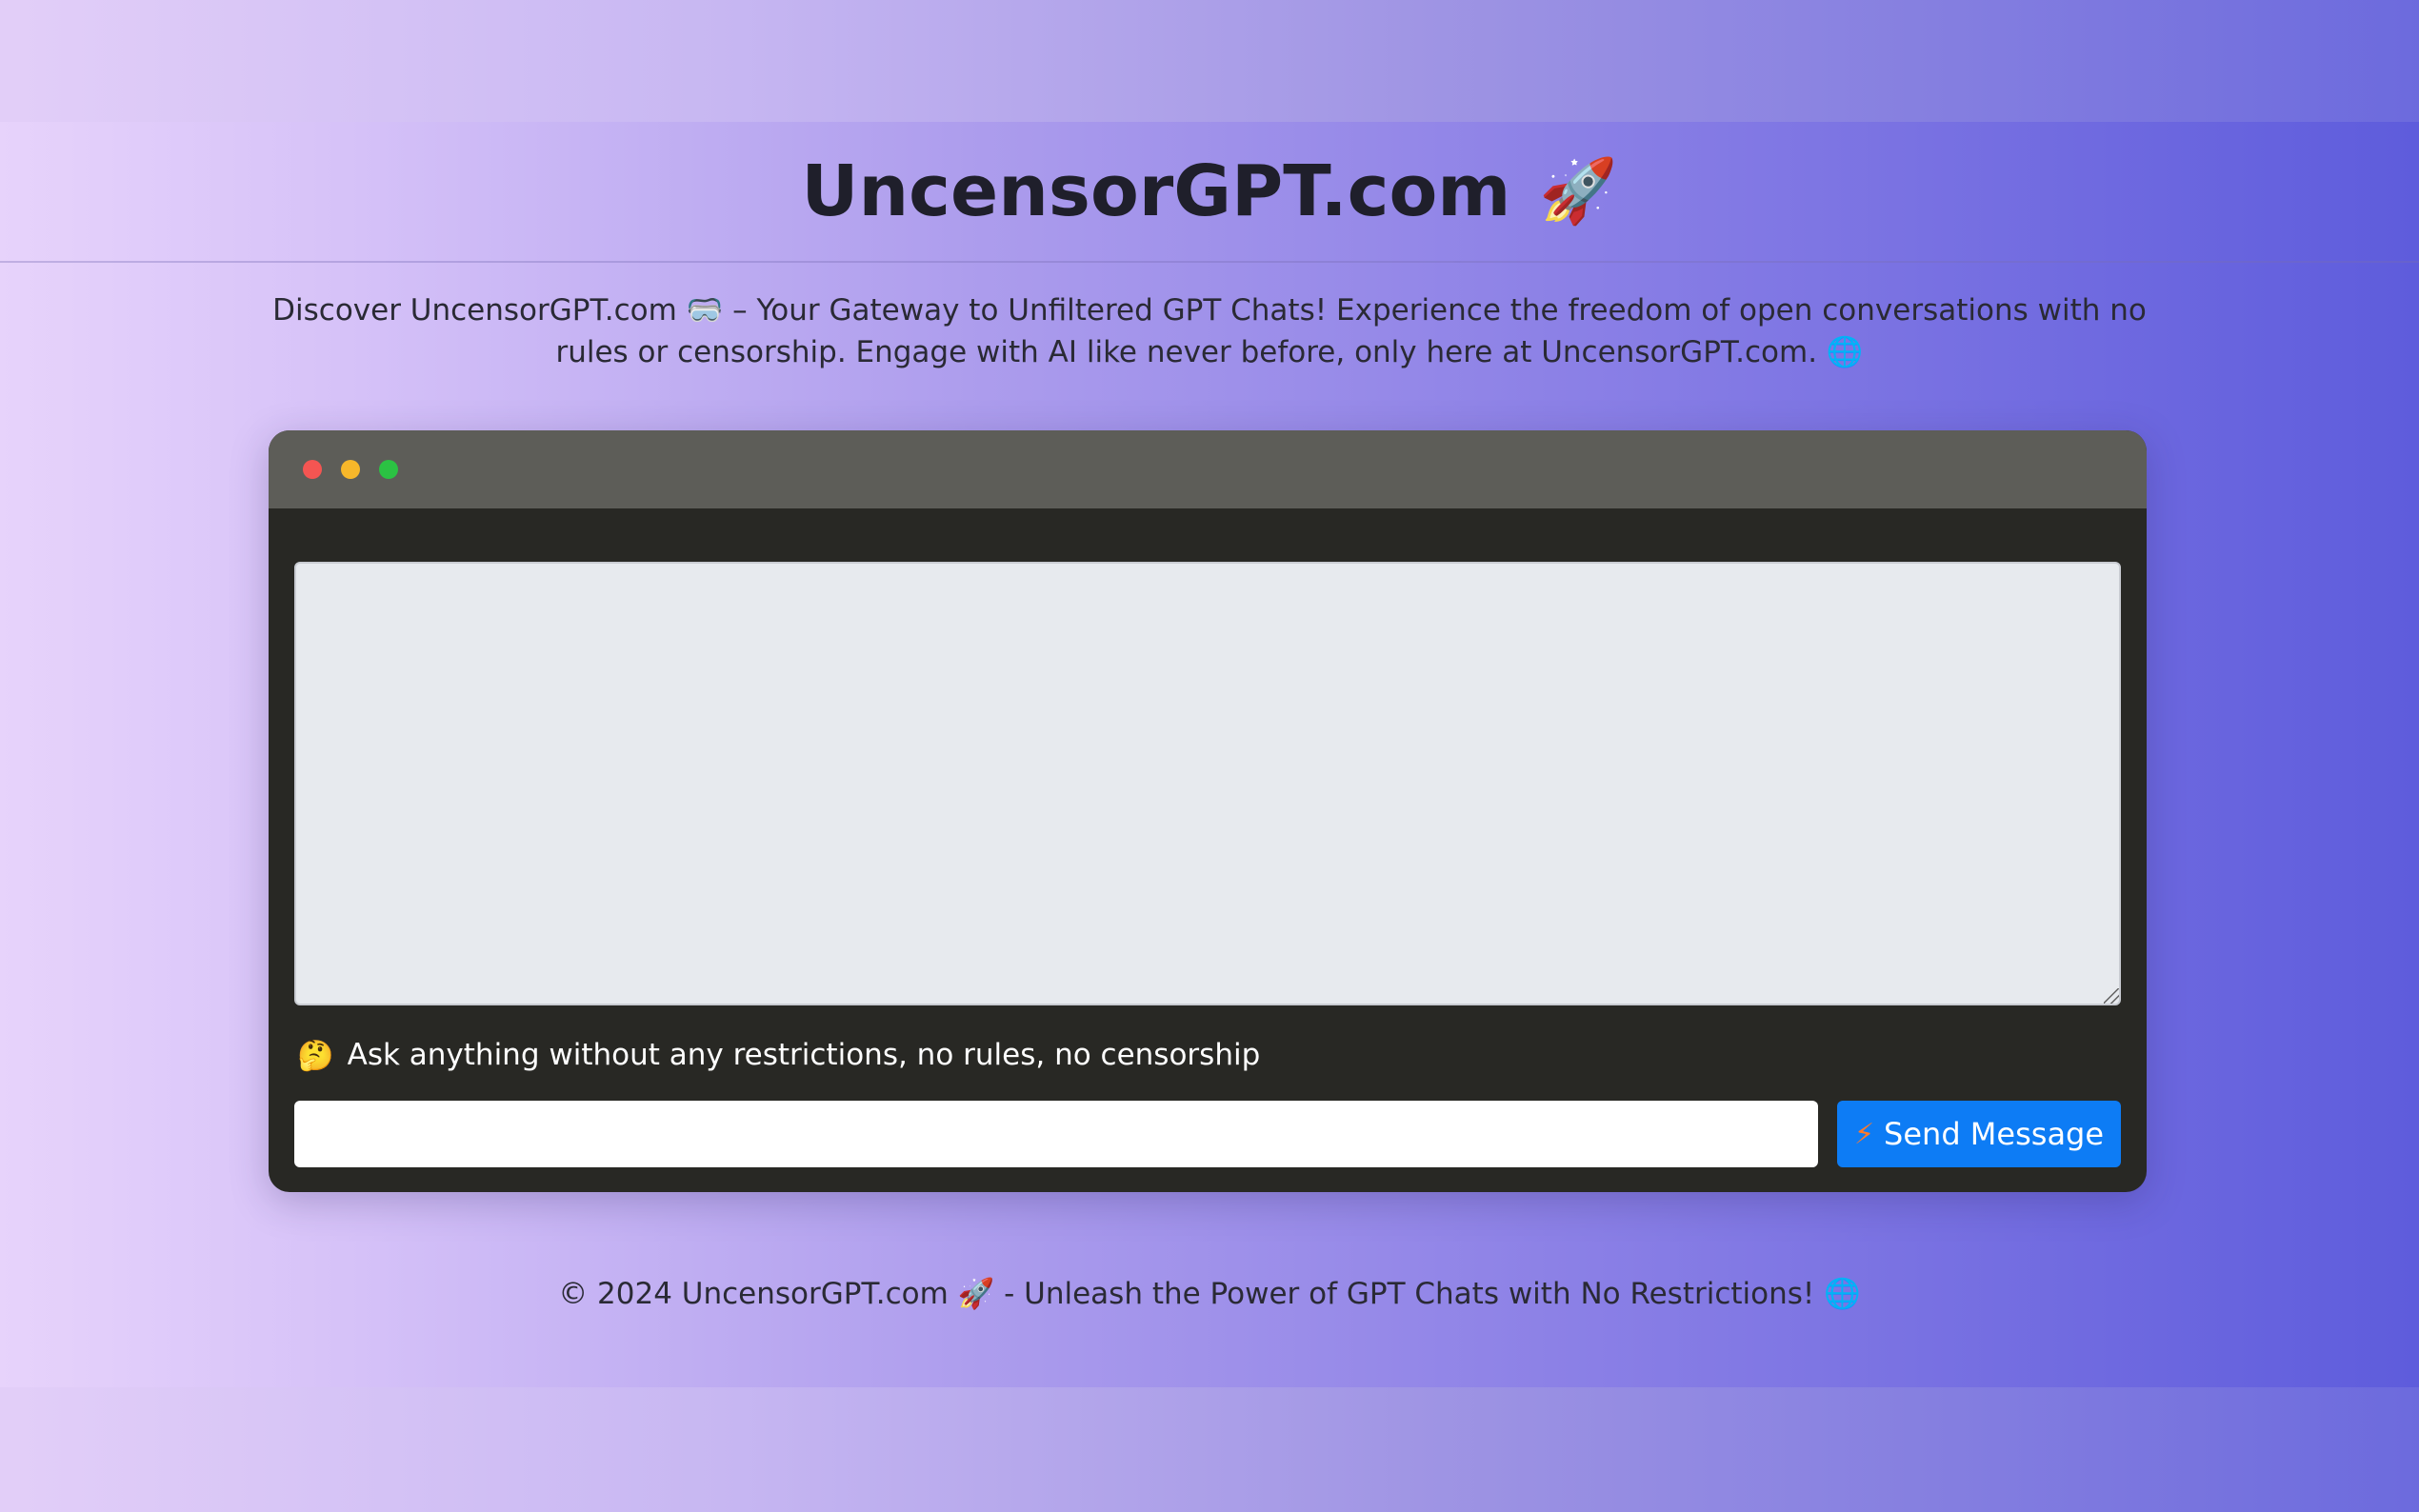 Image resolution: width=2419 pixels, height=1512 pixels. Describe the element at coordinates (1209, 61) in the screenshot. I see `top-band` at that location.